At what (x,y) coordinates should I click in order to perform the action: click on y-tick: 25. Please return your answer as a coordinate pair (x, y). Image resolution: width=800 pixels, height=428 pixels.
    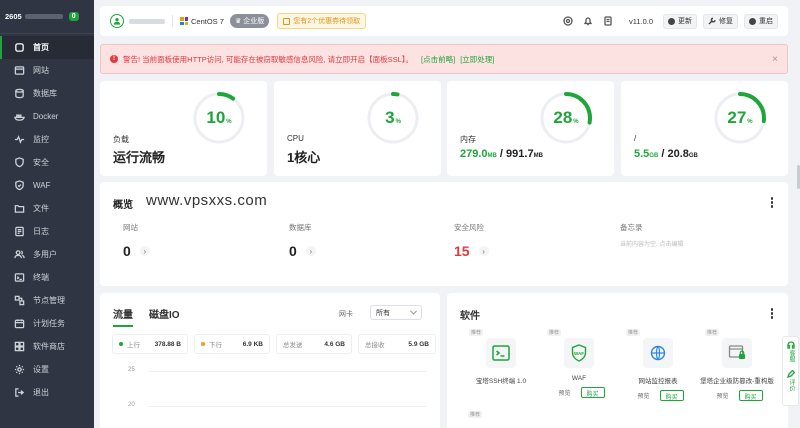
    Looking at the image, I should click on (131, 370).